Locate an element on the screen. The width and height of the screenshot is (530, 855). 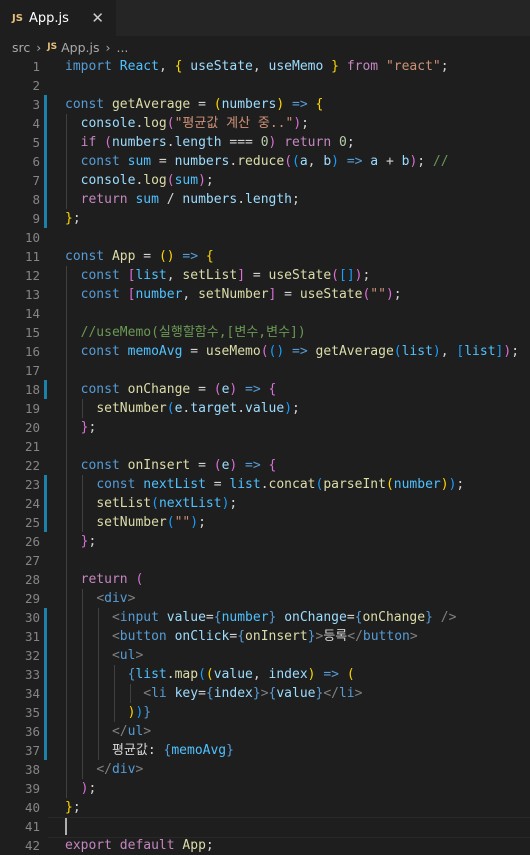
code-line: 19 setNumber(e.target.value); is located at coordinates (265, 408).